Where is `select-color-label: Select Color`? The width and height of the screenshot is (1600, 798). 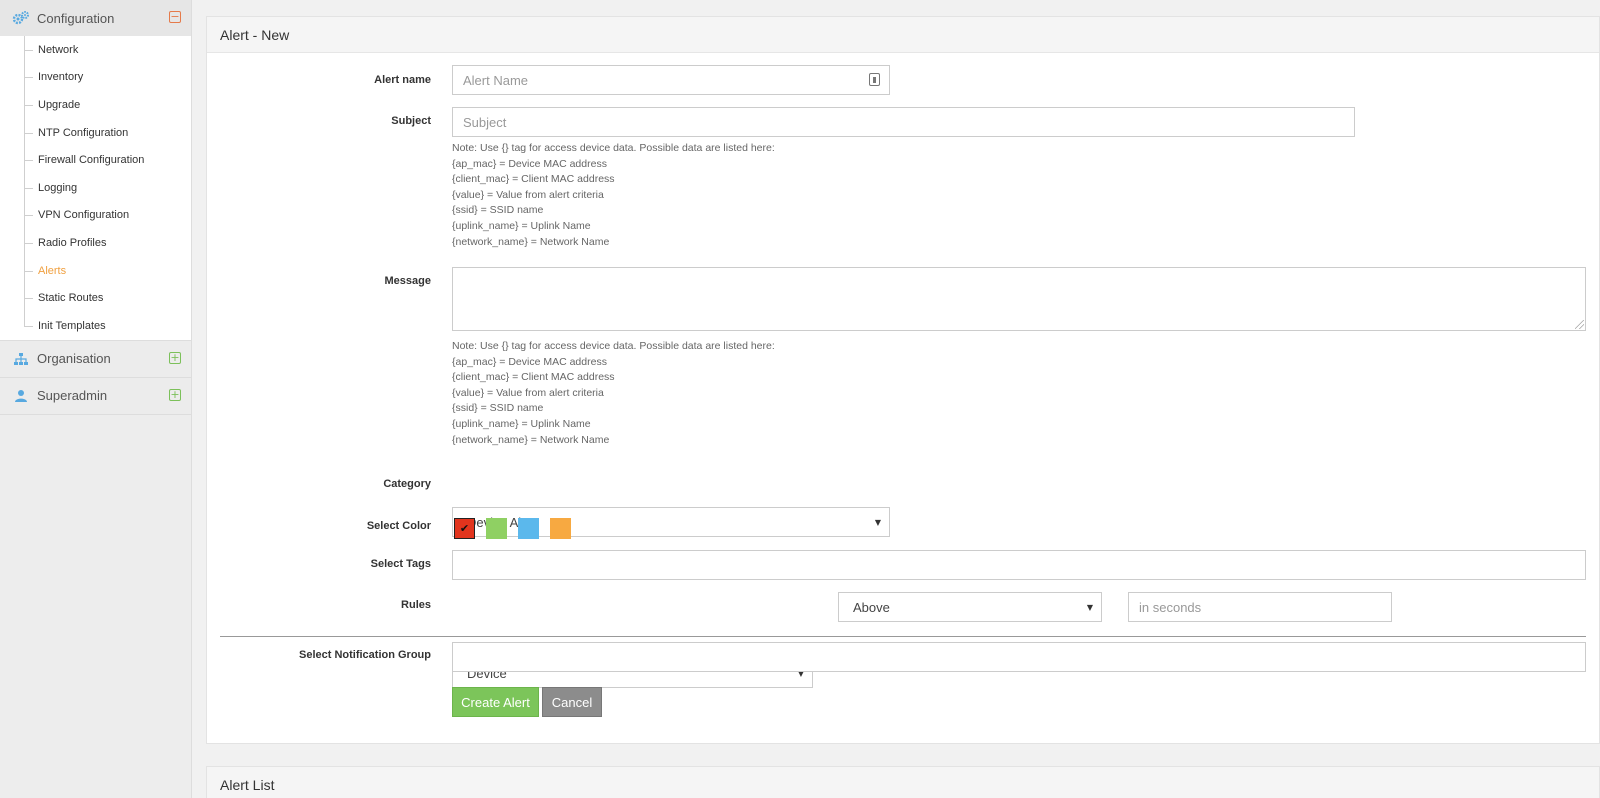
select-color-label: Select Color is located at coordinates (398, 526).